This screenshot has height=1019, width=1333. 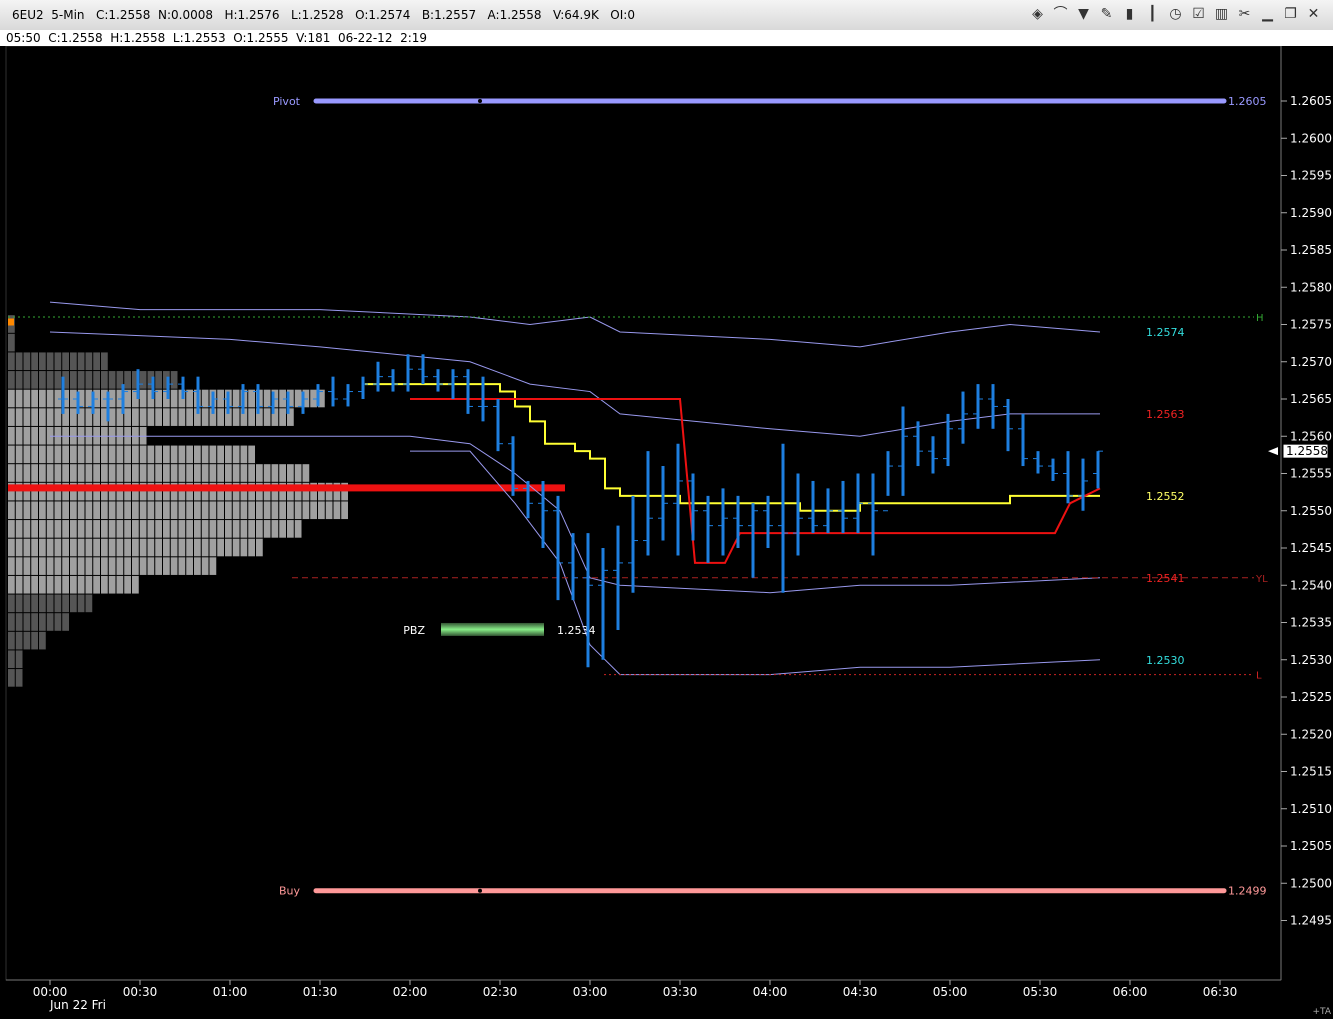 I want to click on bars-icon: ▮, so click(x=1129, y=14).